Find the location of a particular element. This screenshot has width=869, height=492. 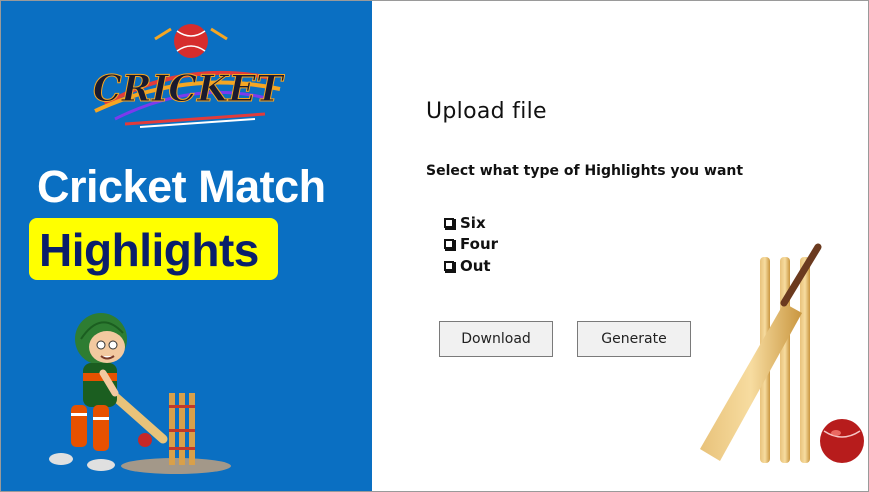

cricket-logo: CRICKET is located at coordinates (189, 76).